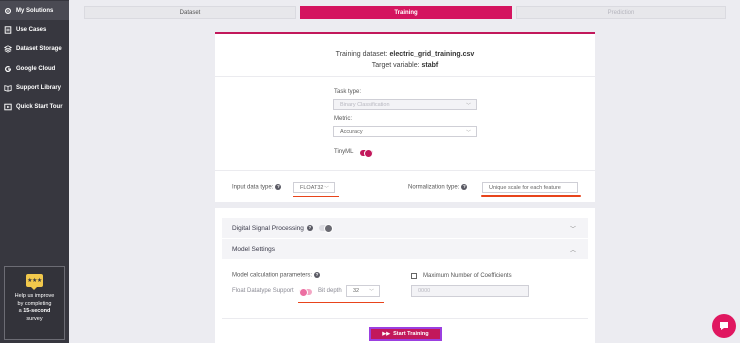 The image size is (740, 343). I want to click on sidebar-item-my-solutions: My Solutions, so click(34, 10).